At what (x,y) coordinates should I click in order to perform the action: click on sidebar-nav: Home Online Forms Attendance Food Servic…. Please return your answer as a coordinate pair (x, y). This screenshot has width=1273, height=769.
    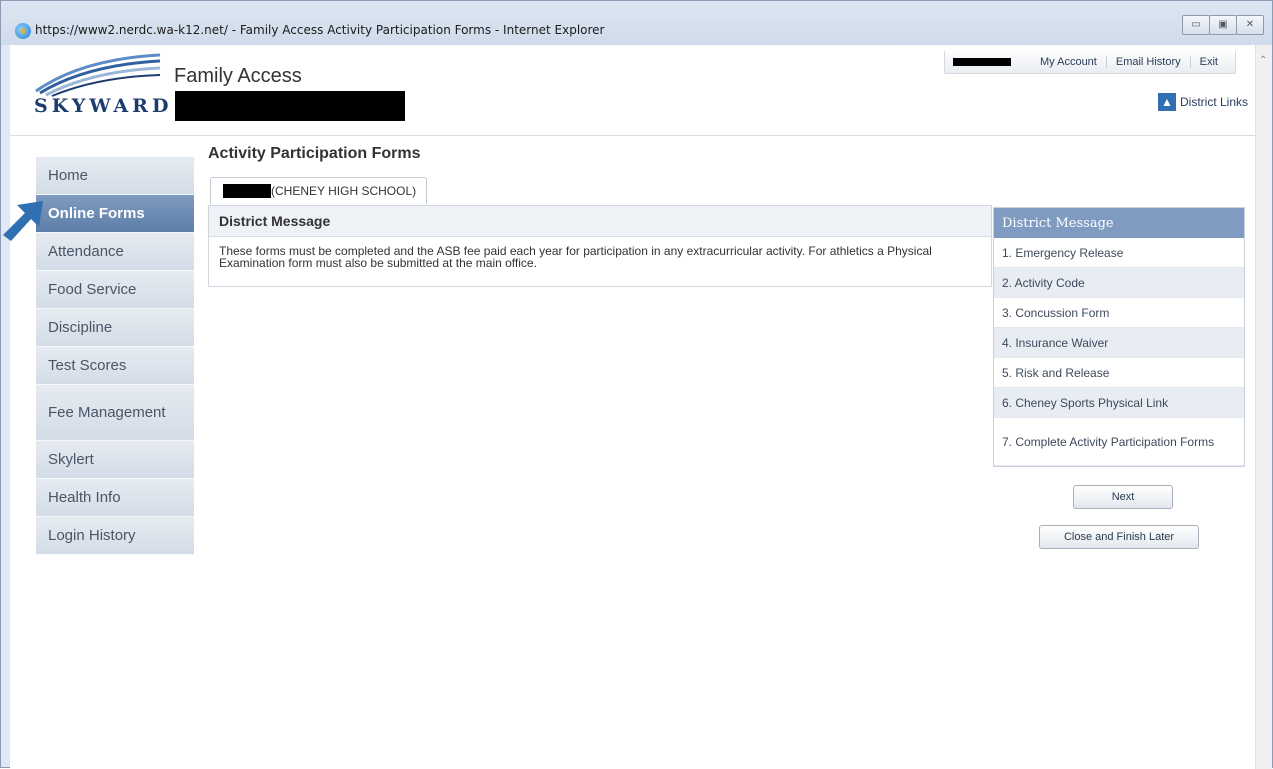
    Looking at the image, I should click on (115, 356).